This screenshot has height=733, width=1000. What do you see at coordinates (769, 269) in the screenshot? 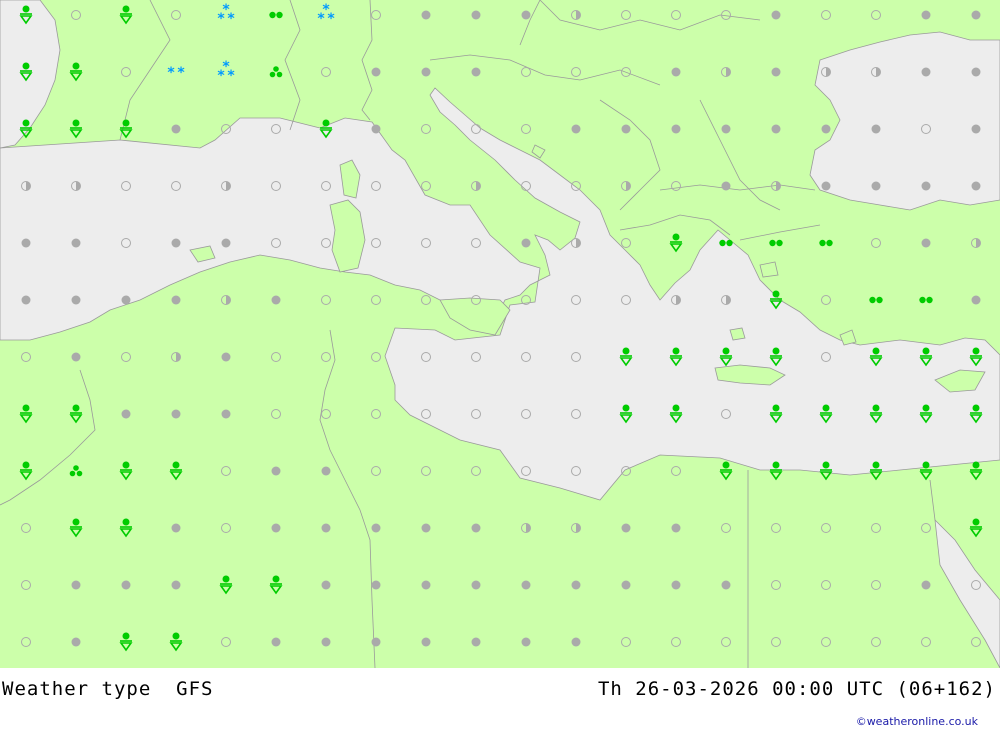
I see `lesbos-island` at bounding box center [769, 269].